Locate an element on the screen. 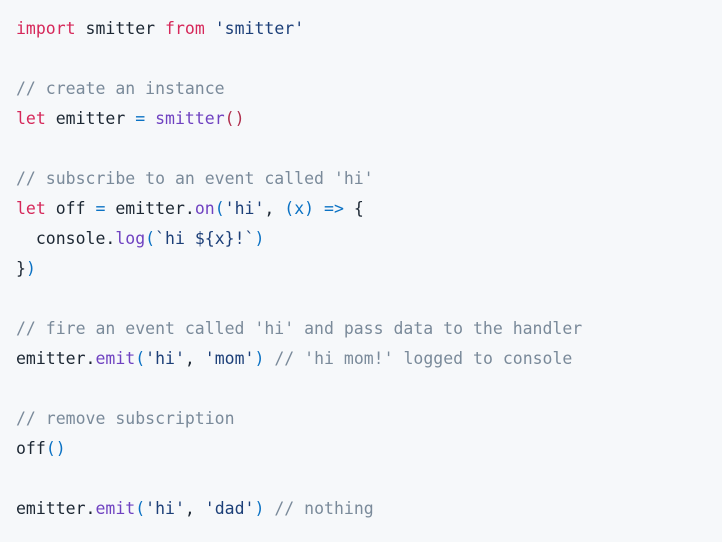 This screenshot has height=542, width=722. code-token-plain: console is located at coordinates (70, 238).